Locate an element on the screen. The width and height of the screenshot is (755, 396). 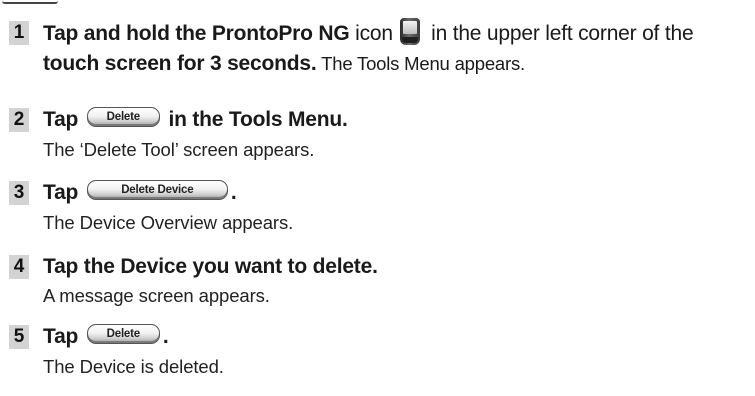
delete-device-button-graphic: Delete Device is located at coordinates (157, 190).